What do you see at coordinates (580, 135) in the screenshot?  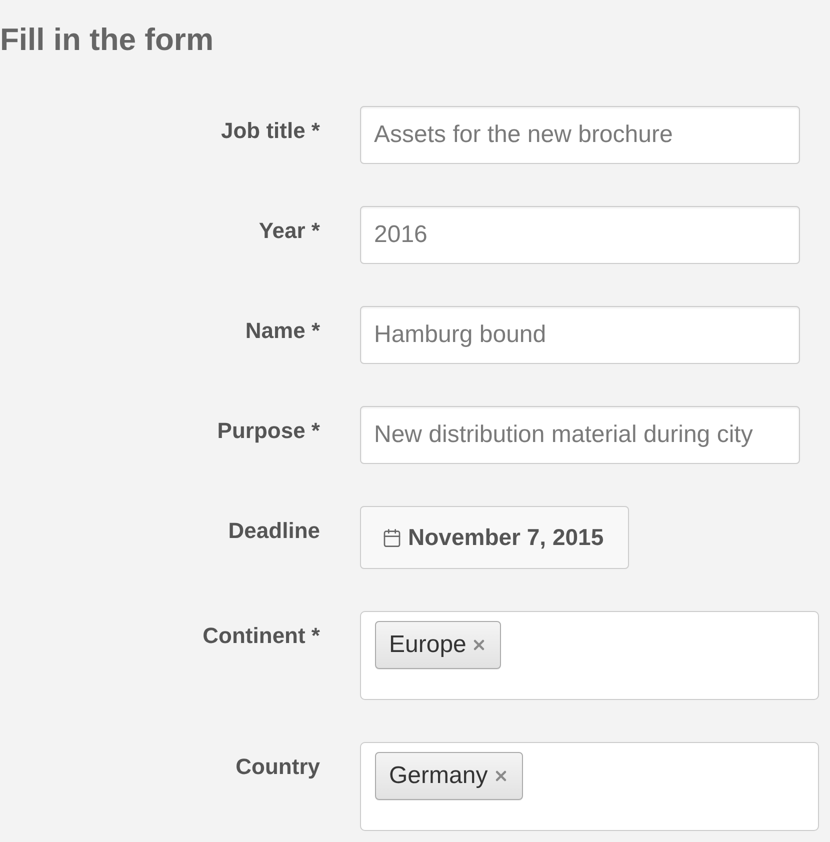 I see `text-input: Assets for the new brochure` at bounding box center [580, 135].